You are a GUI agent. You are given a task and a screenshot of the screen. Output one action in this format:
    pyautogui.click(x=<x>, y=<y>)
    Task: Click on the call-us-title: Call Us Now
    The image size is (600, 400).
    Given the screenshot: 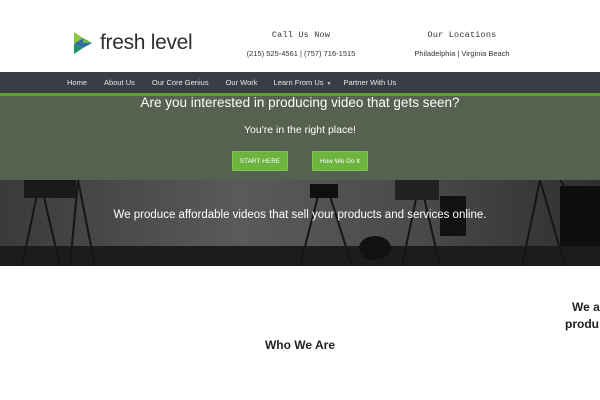 What is the action you would take?
    pyautogui.click(x=301, y=35)
    